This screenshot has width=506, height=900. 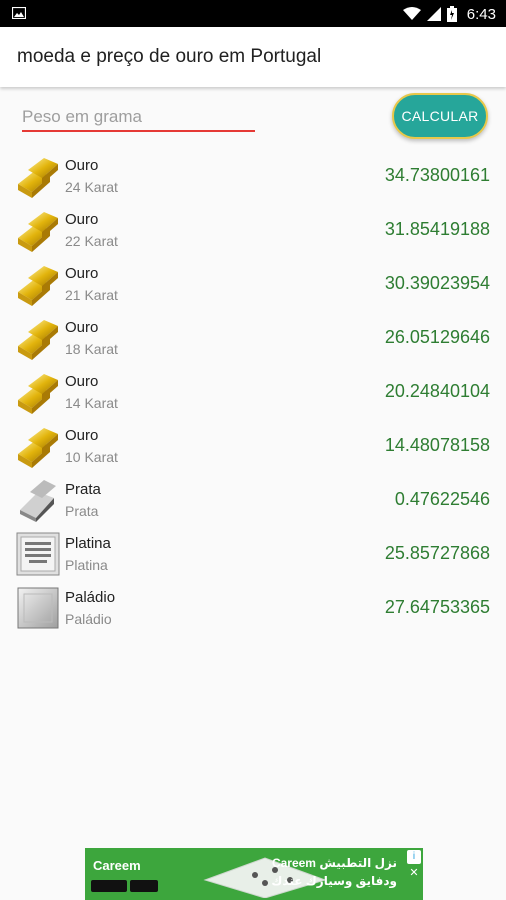 I want to click on metal-purity: 10 Karat, so click(x=91, y=457).